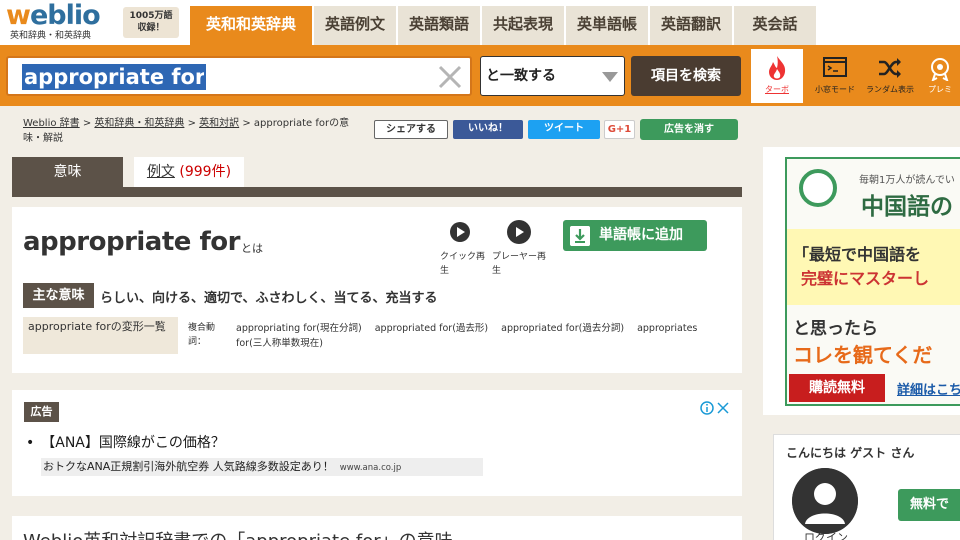  Describe the element at coordinates (689, 129) in the screenshot. I see `hide-ads-button: 広告を消す` at that location.